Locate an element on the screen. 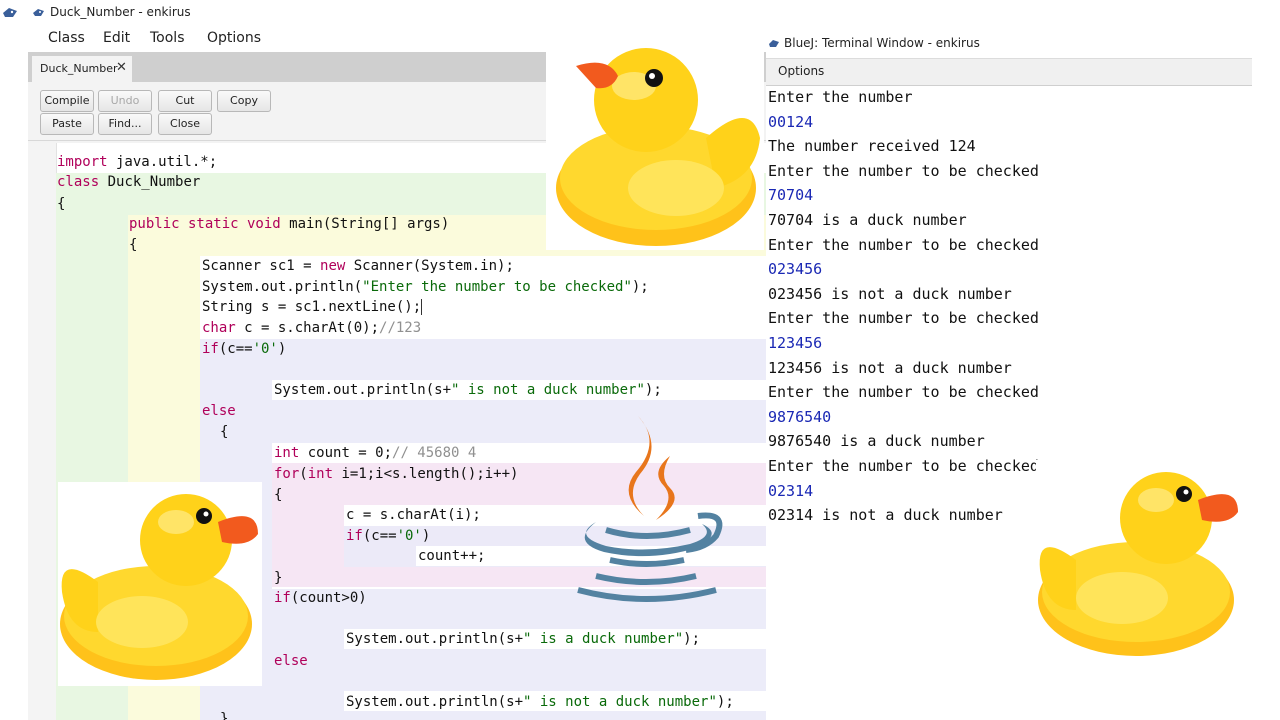  editor-titlebar: Duck_Number - enkirus is located at coordinates (397, 13).